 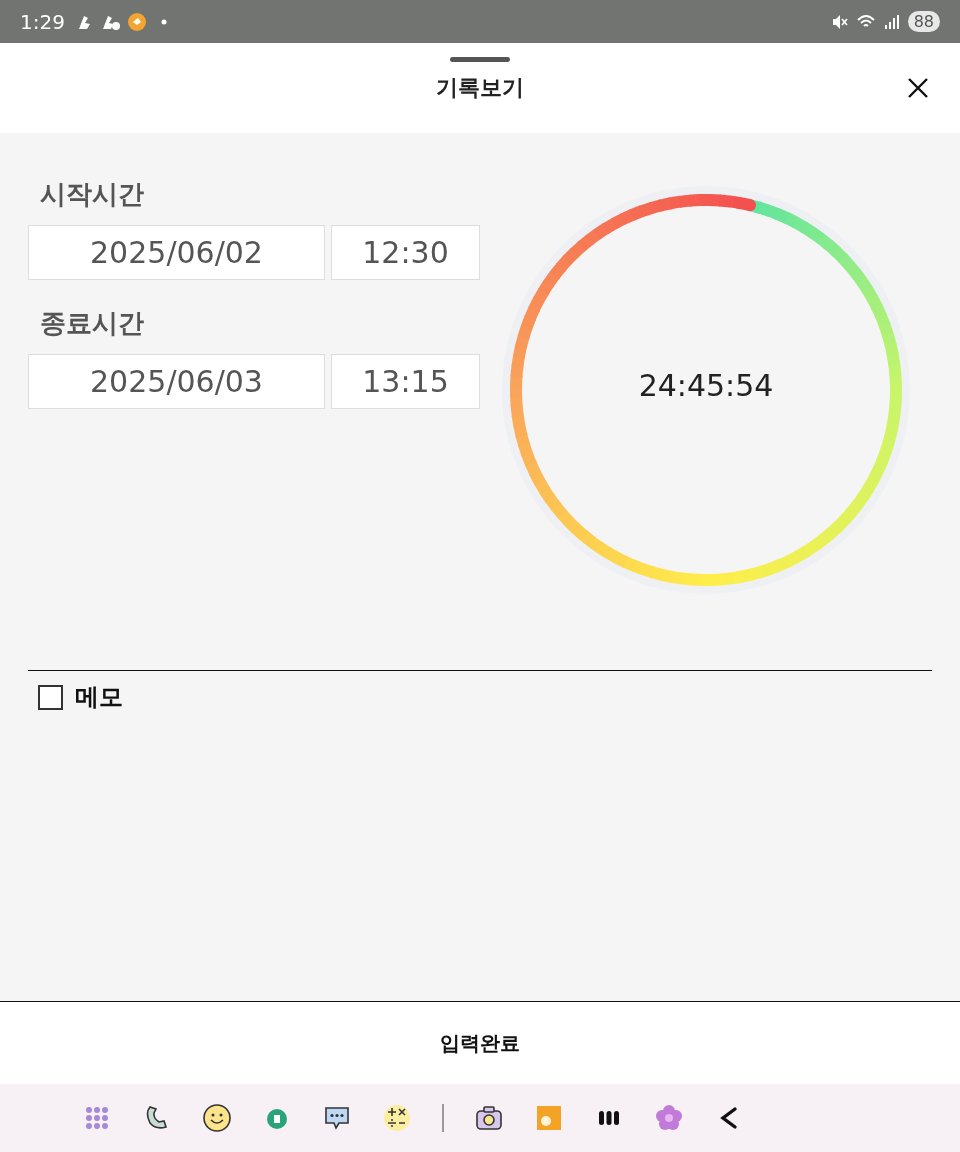 I want to click on field-label: 시작시간, so click(x=92, y=194).